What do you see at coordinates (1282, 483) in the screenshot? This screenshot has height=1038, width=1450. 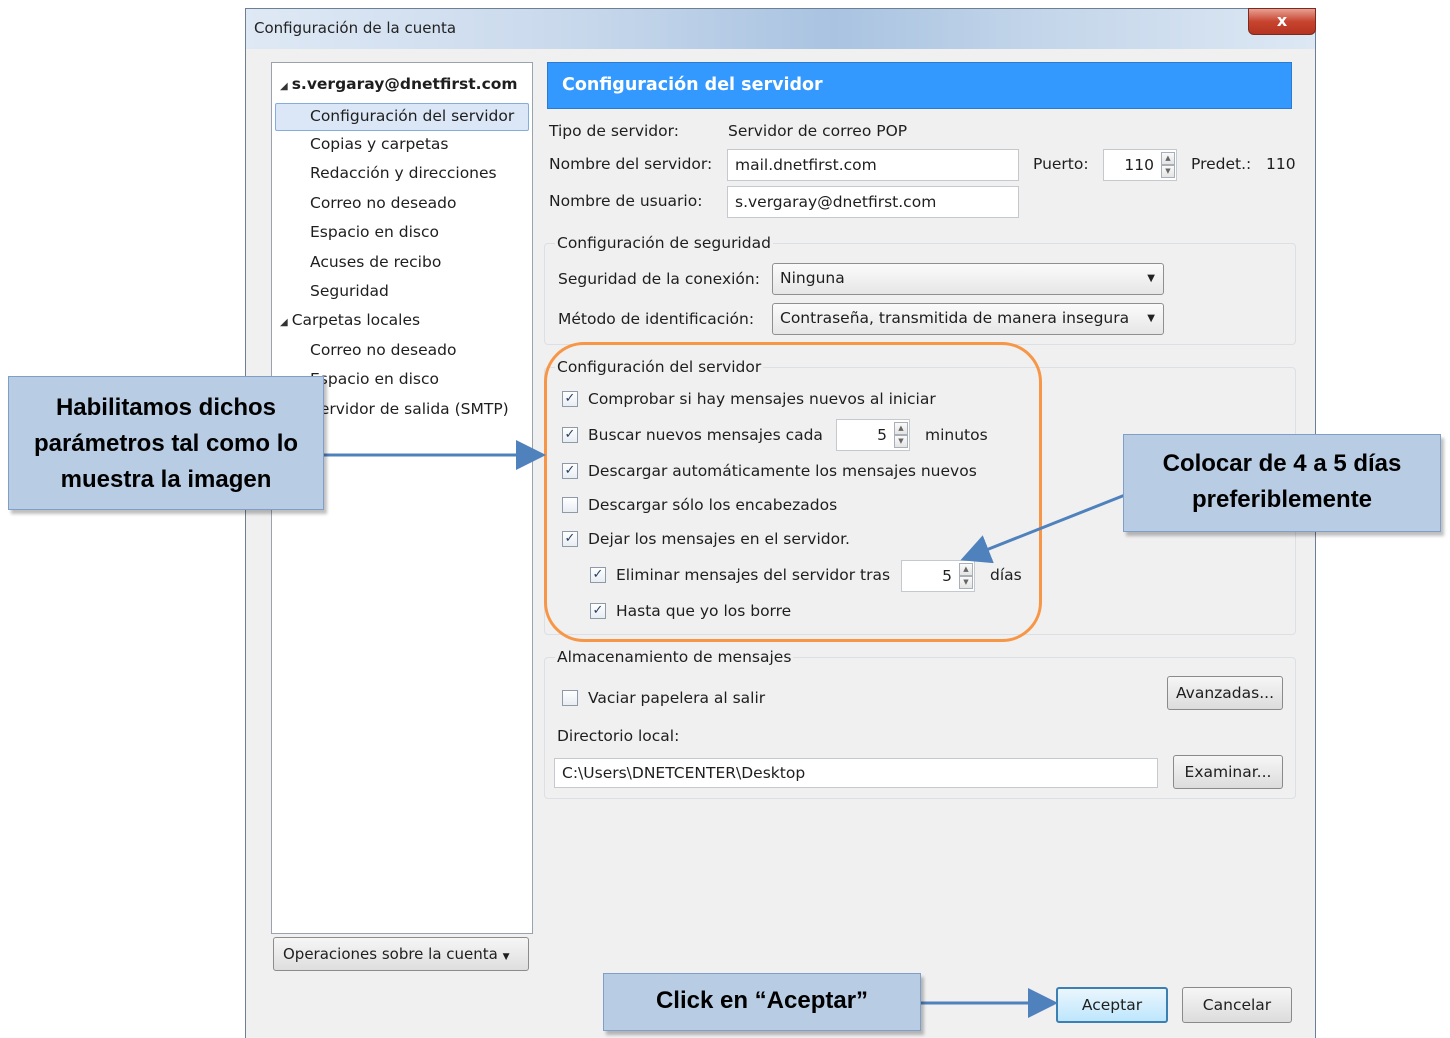 I see `callout-days: Colocar de 4 a 5 días preferiblemente` at bounding box center [1282, 483].